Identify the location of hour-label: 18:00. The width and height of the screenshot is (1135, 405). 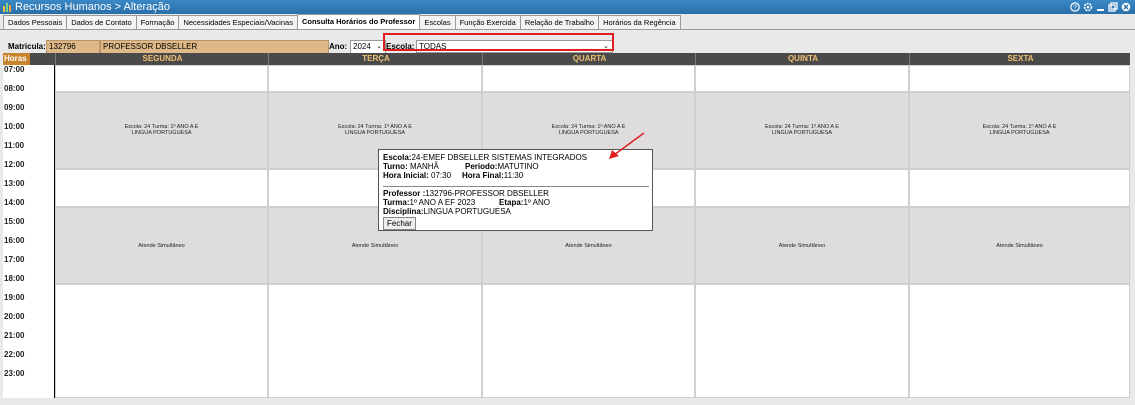
(14, 278).